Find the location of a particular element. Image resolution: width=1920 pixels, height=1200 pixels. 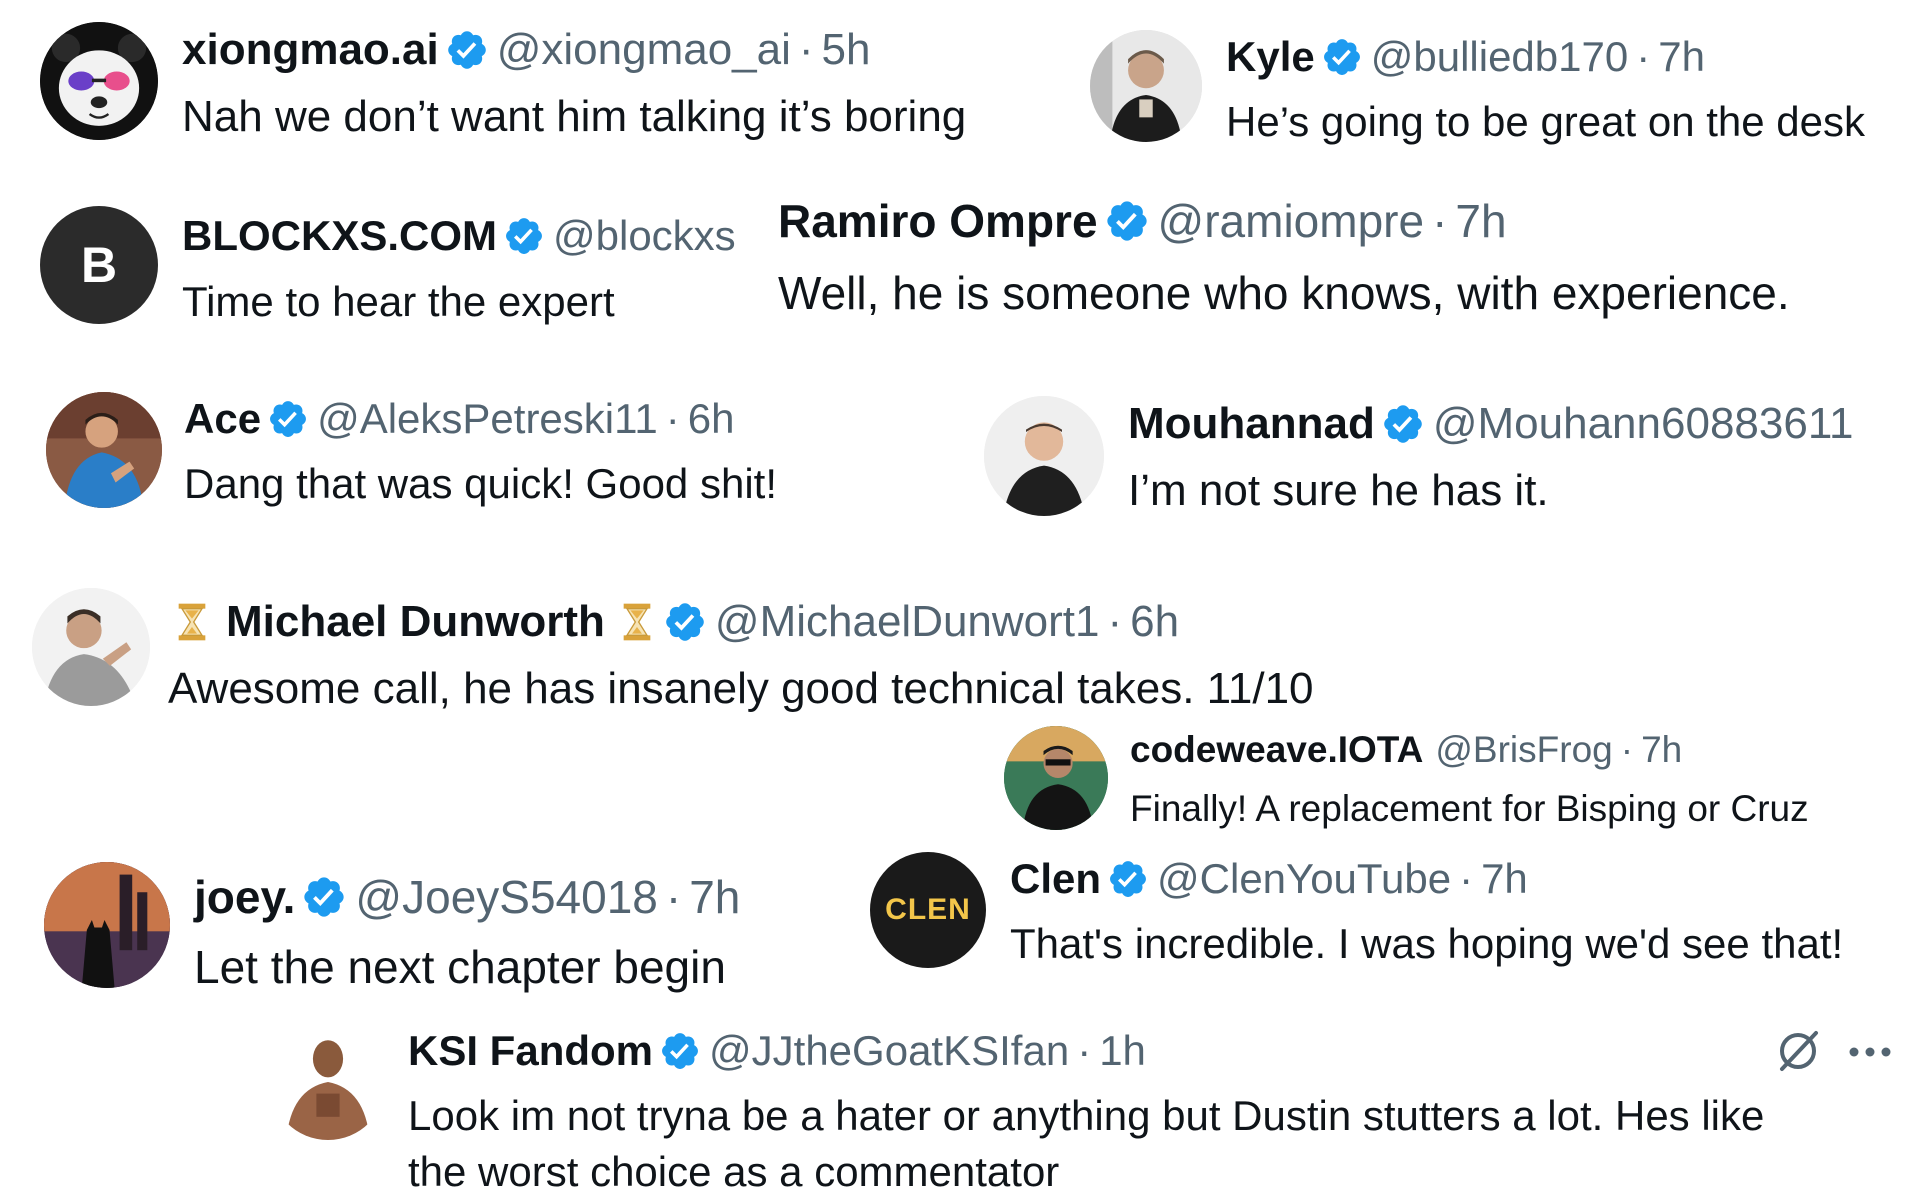

avatar-joey is located at coordinates (107, 925).